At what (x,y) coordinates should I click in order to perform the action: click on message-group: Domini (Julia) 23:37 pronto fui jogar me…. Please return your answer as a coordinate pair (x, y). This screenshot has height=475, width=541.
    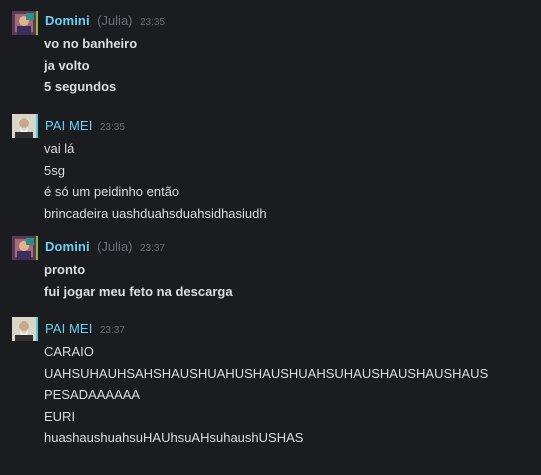
    Looking at the image, I should click on (270, 269).